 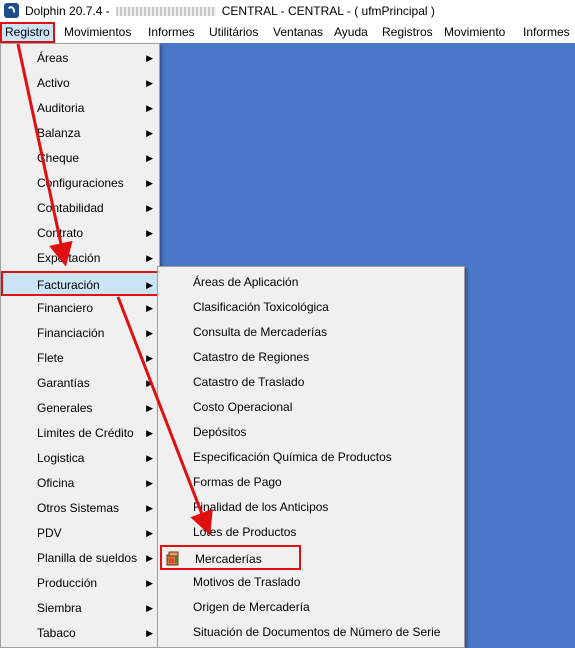 I want to click on menu-item-contabilidad: Contabilidad ▶, so click(x=80, y=208).